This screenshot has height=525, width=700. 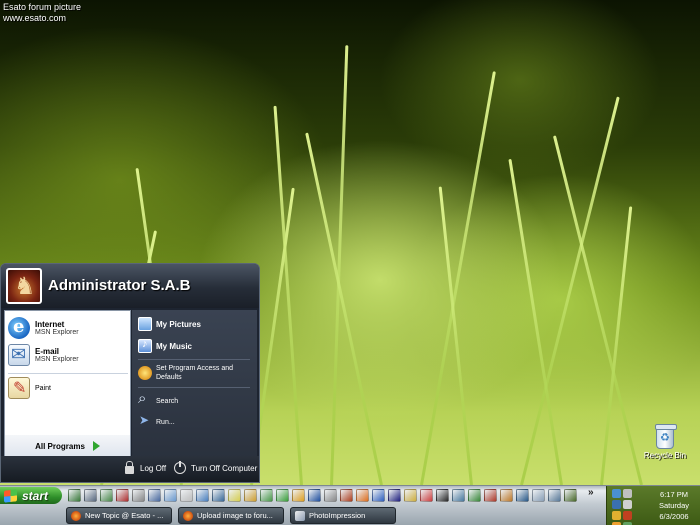 I want to click on menu-item-internet: Internet MSN Explorer, so click(x=43, y=327).